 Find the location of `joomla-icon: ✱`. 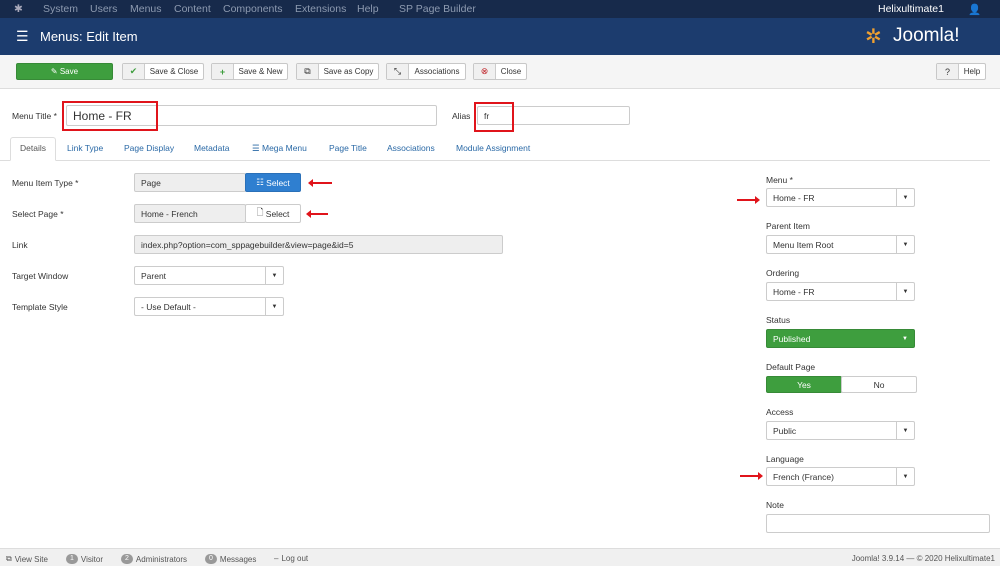

joomla-icon: ✱ is located at coordinates (18, 9).